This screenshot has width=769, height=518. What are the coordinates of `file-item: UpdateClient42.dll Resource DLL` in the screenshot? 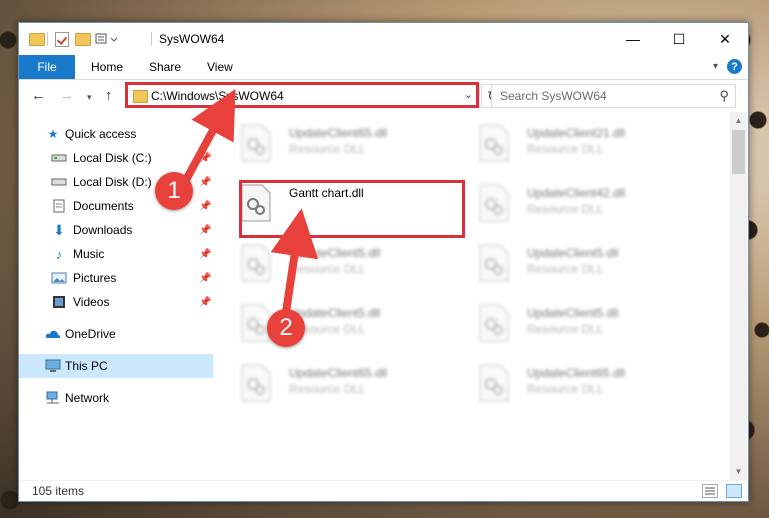 It's located at (581, 204).